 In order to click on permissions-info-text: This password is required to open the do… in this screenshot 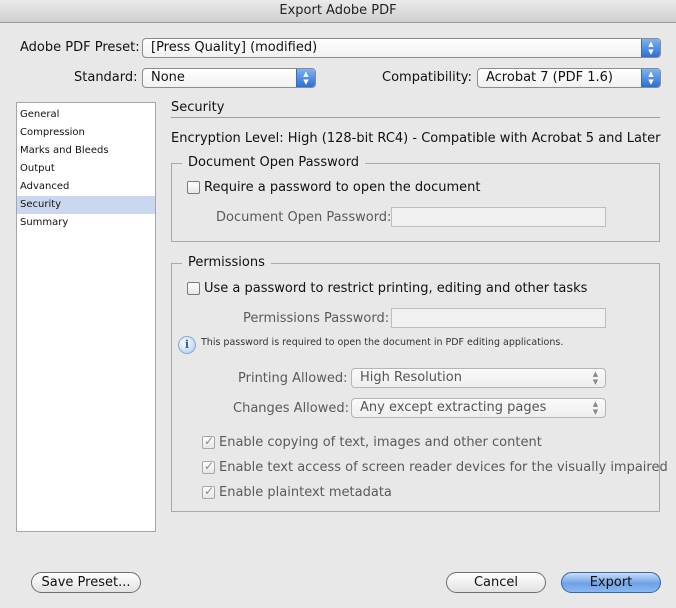, I will do `click(382, 342)`.